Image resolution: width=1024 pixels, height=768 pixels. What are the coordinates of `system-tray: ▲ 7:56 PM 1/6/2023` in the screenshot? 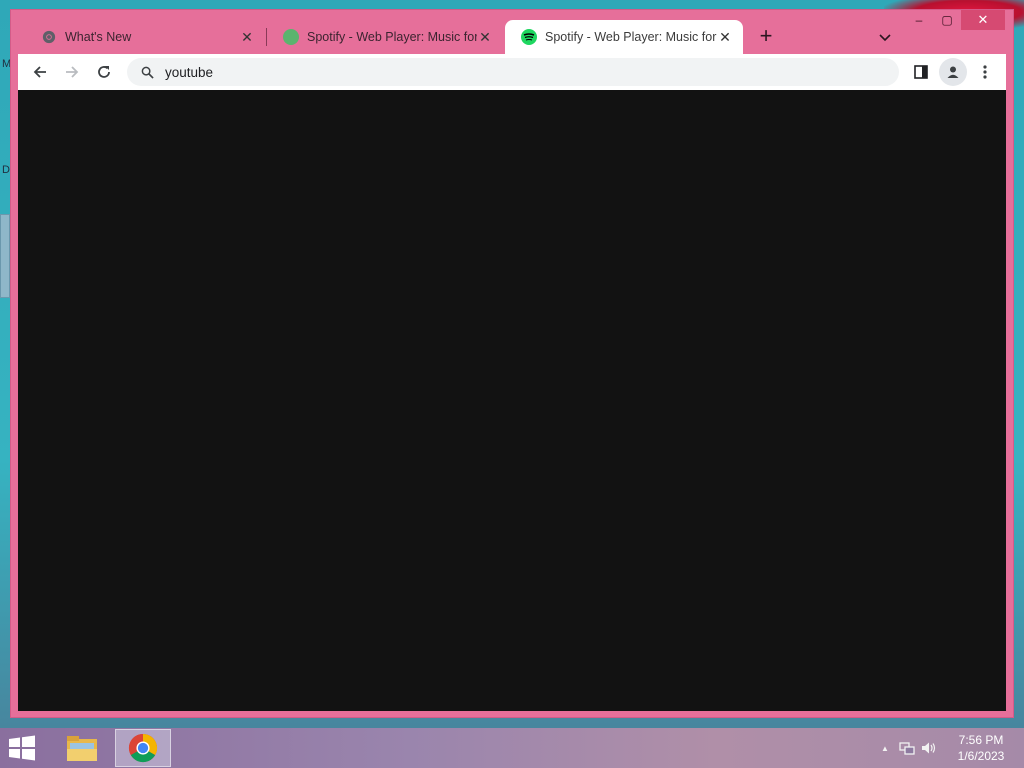 It's located at (949, 748).